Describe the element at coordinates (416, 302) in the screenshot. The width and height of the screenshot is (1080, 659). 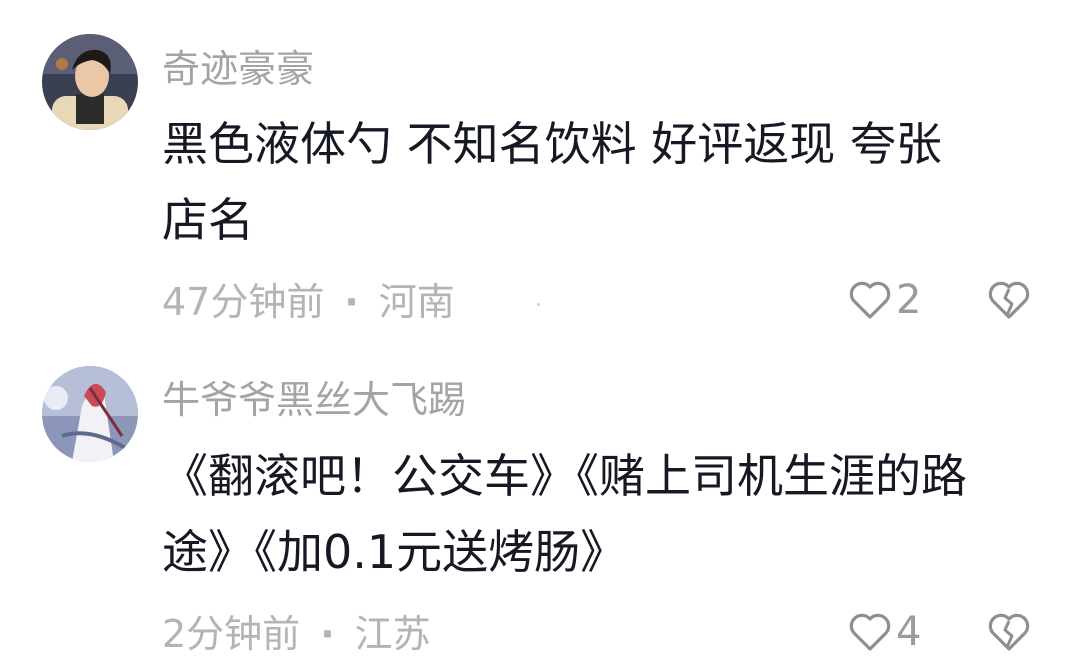
I see `comment-location: 河南` at that location.